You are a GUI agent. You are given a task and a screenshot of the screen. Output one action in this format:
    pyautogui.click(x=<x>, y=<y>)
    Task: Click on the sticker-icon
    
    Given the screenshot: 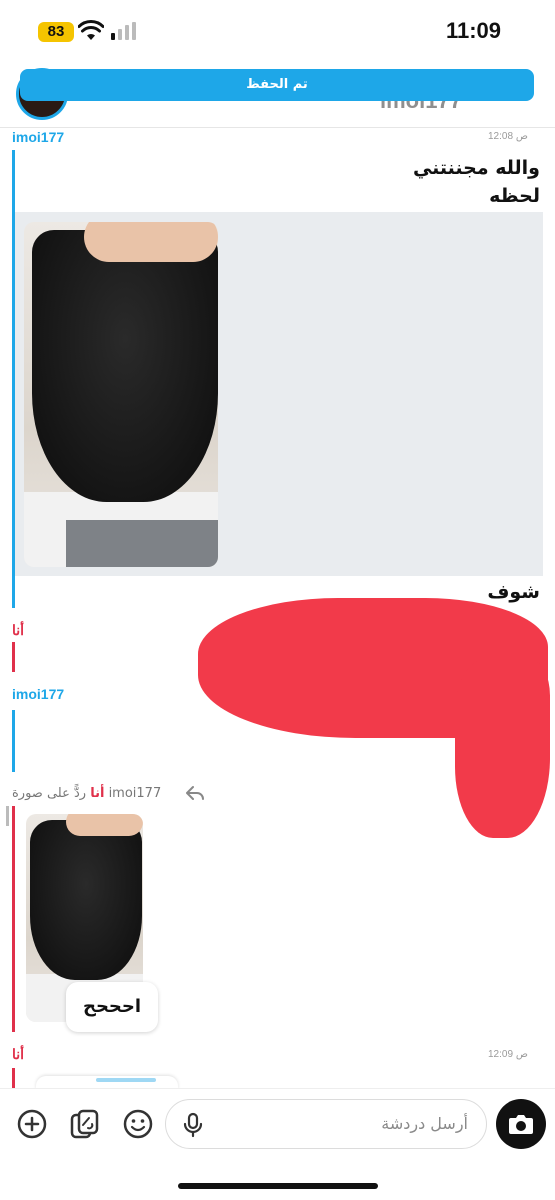 What is the action you would take?
    pyautogui.click(x=85, y=1124)
    